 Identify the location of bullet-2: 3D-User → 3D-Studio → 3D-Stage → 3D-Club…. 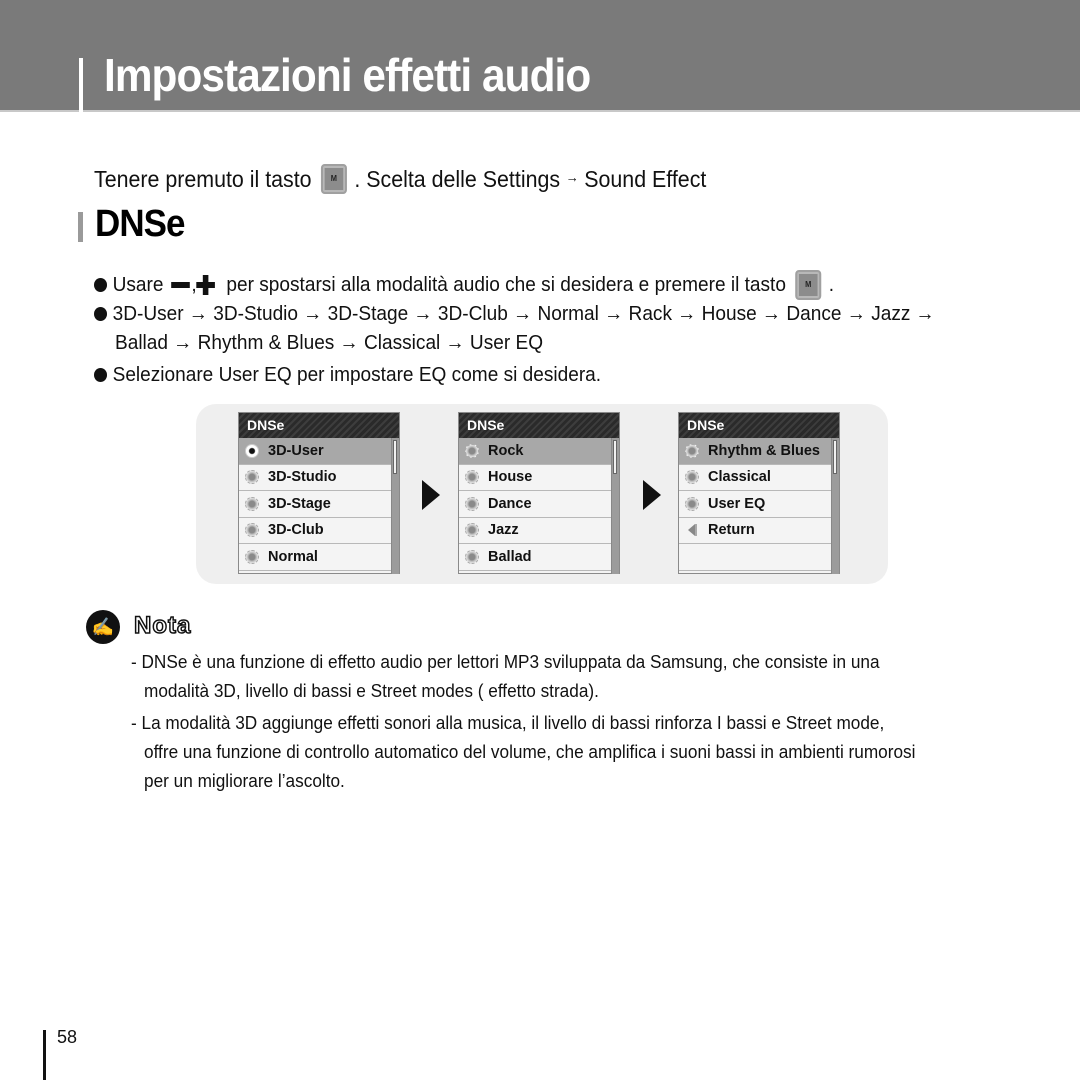
(514, 314).